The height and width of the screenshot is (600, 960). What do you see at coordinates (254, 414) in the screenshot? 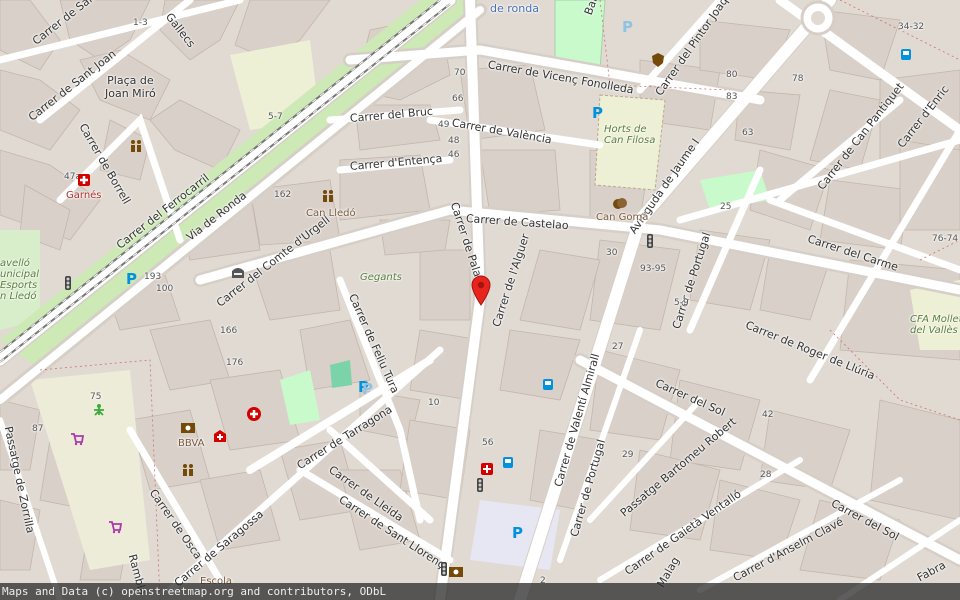
I see `hospital-icon` at bounding box center [254, 414].